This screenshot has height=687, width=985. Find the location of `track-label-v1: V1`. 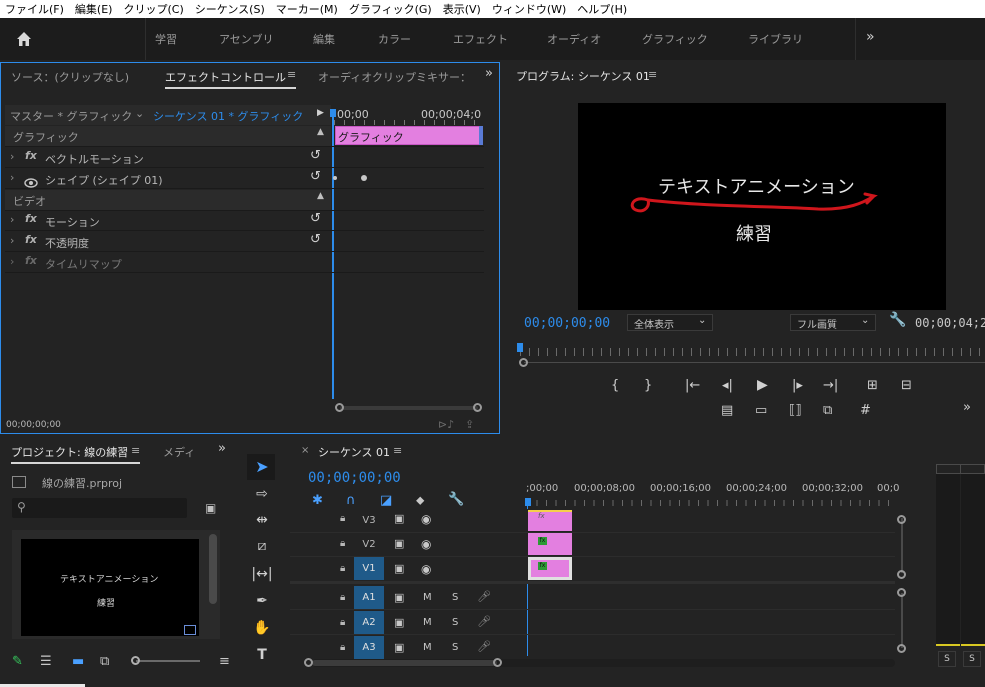

track-label-v1: V1 is located at coordinates (369, 568).